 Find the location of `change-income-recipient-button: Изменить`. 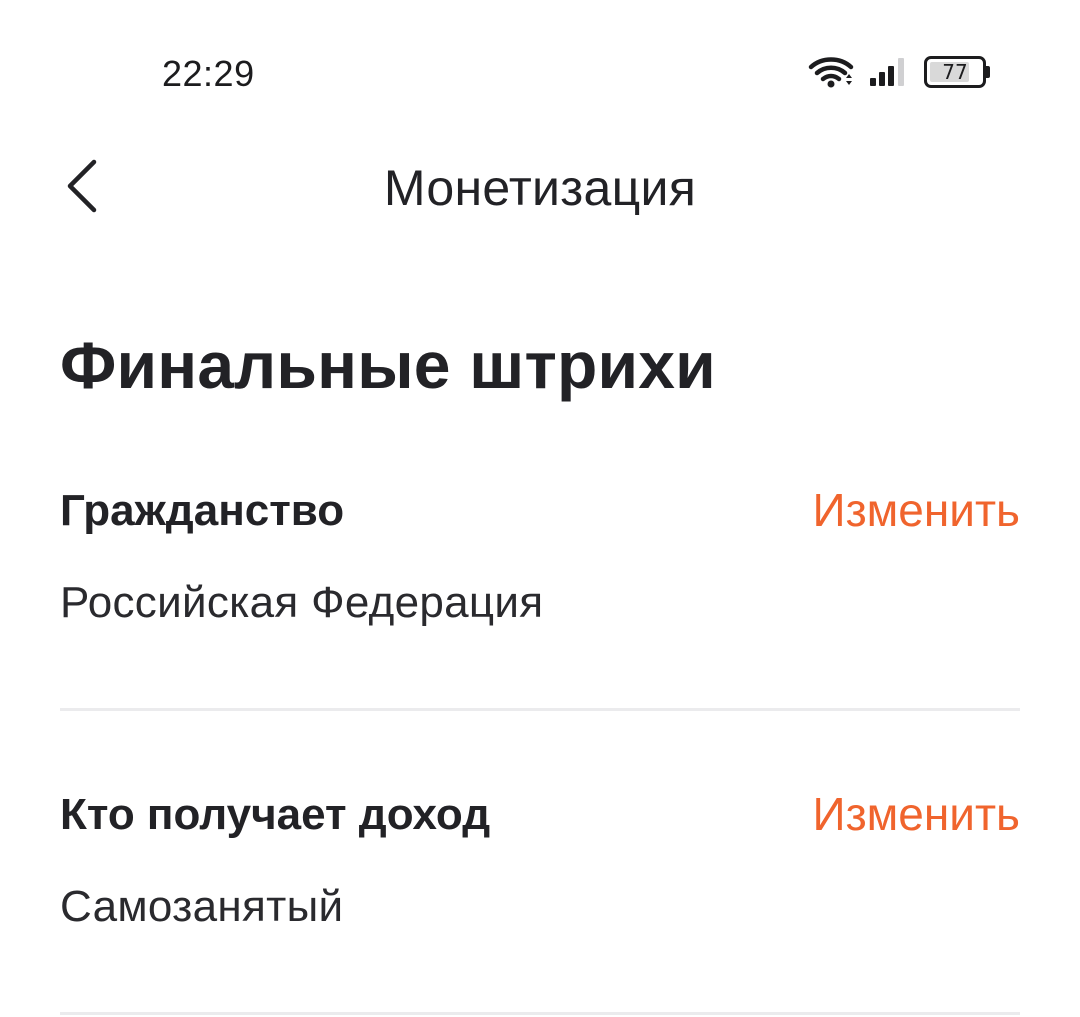

change-income-recipient-button: Изменить is located at coordinates (917, 814).